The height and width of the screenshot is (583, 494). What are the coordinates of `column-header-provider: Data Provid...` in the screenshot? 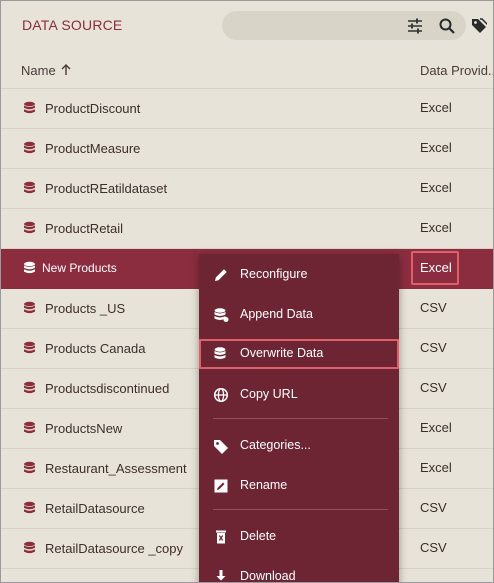 It's located at (456, 70).